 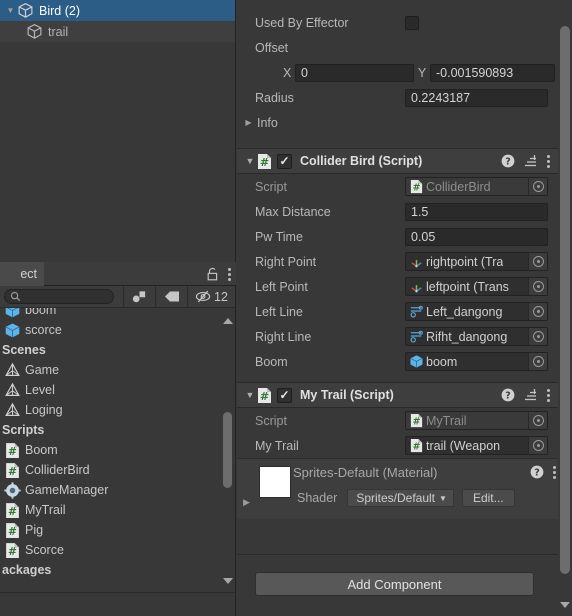 What do you see at coordinates (412, 22) in the screenshot?
I see `used-by-effector-checkbox` at bounding box center [412, 22].